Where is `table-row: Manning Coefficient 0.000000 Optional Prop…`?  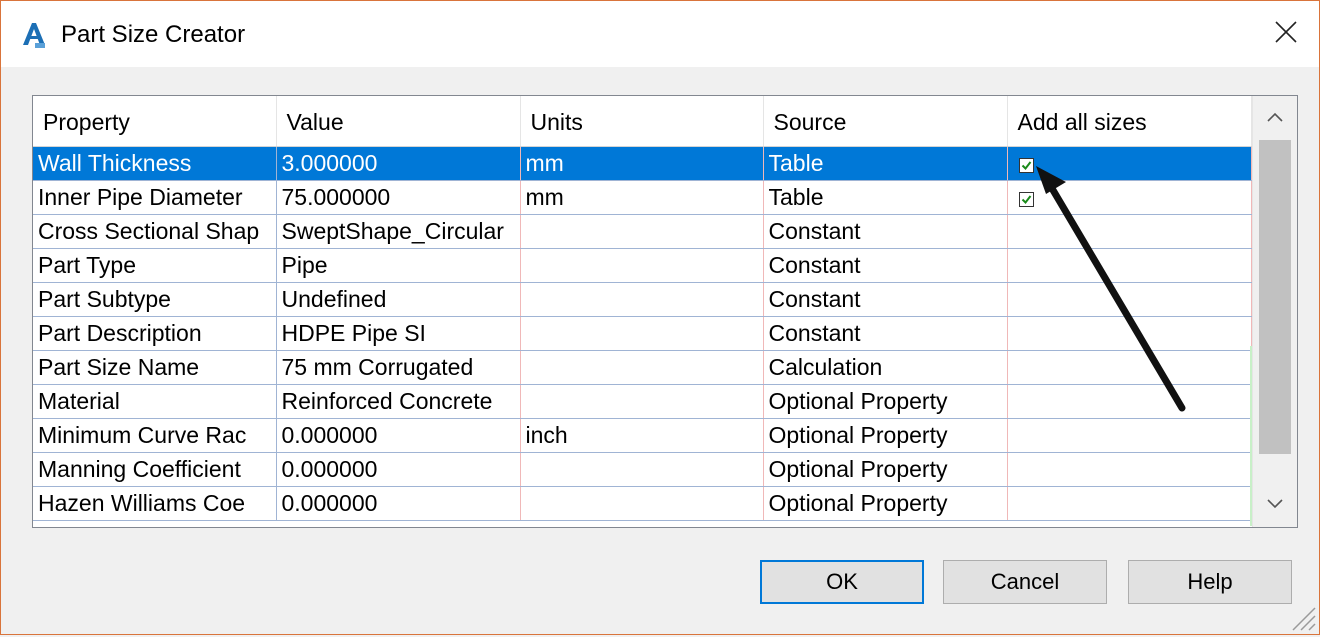 table-row: Manning Coefficient 0.000000 Optional Prop… is located at coordinates (642, 469).